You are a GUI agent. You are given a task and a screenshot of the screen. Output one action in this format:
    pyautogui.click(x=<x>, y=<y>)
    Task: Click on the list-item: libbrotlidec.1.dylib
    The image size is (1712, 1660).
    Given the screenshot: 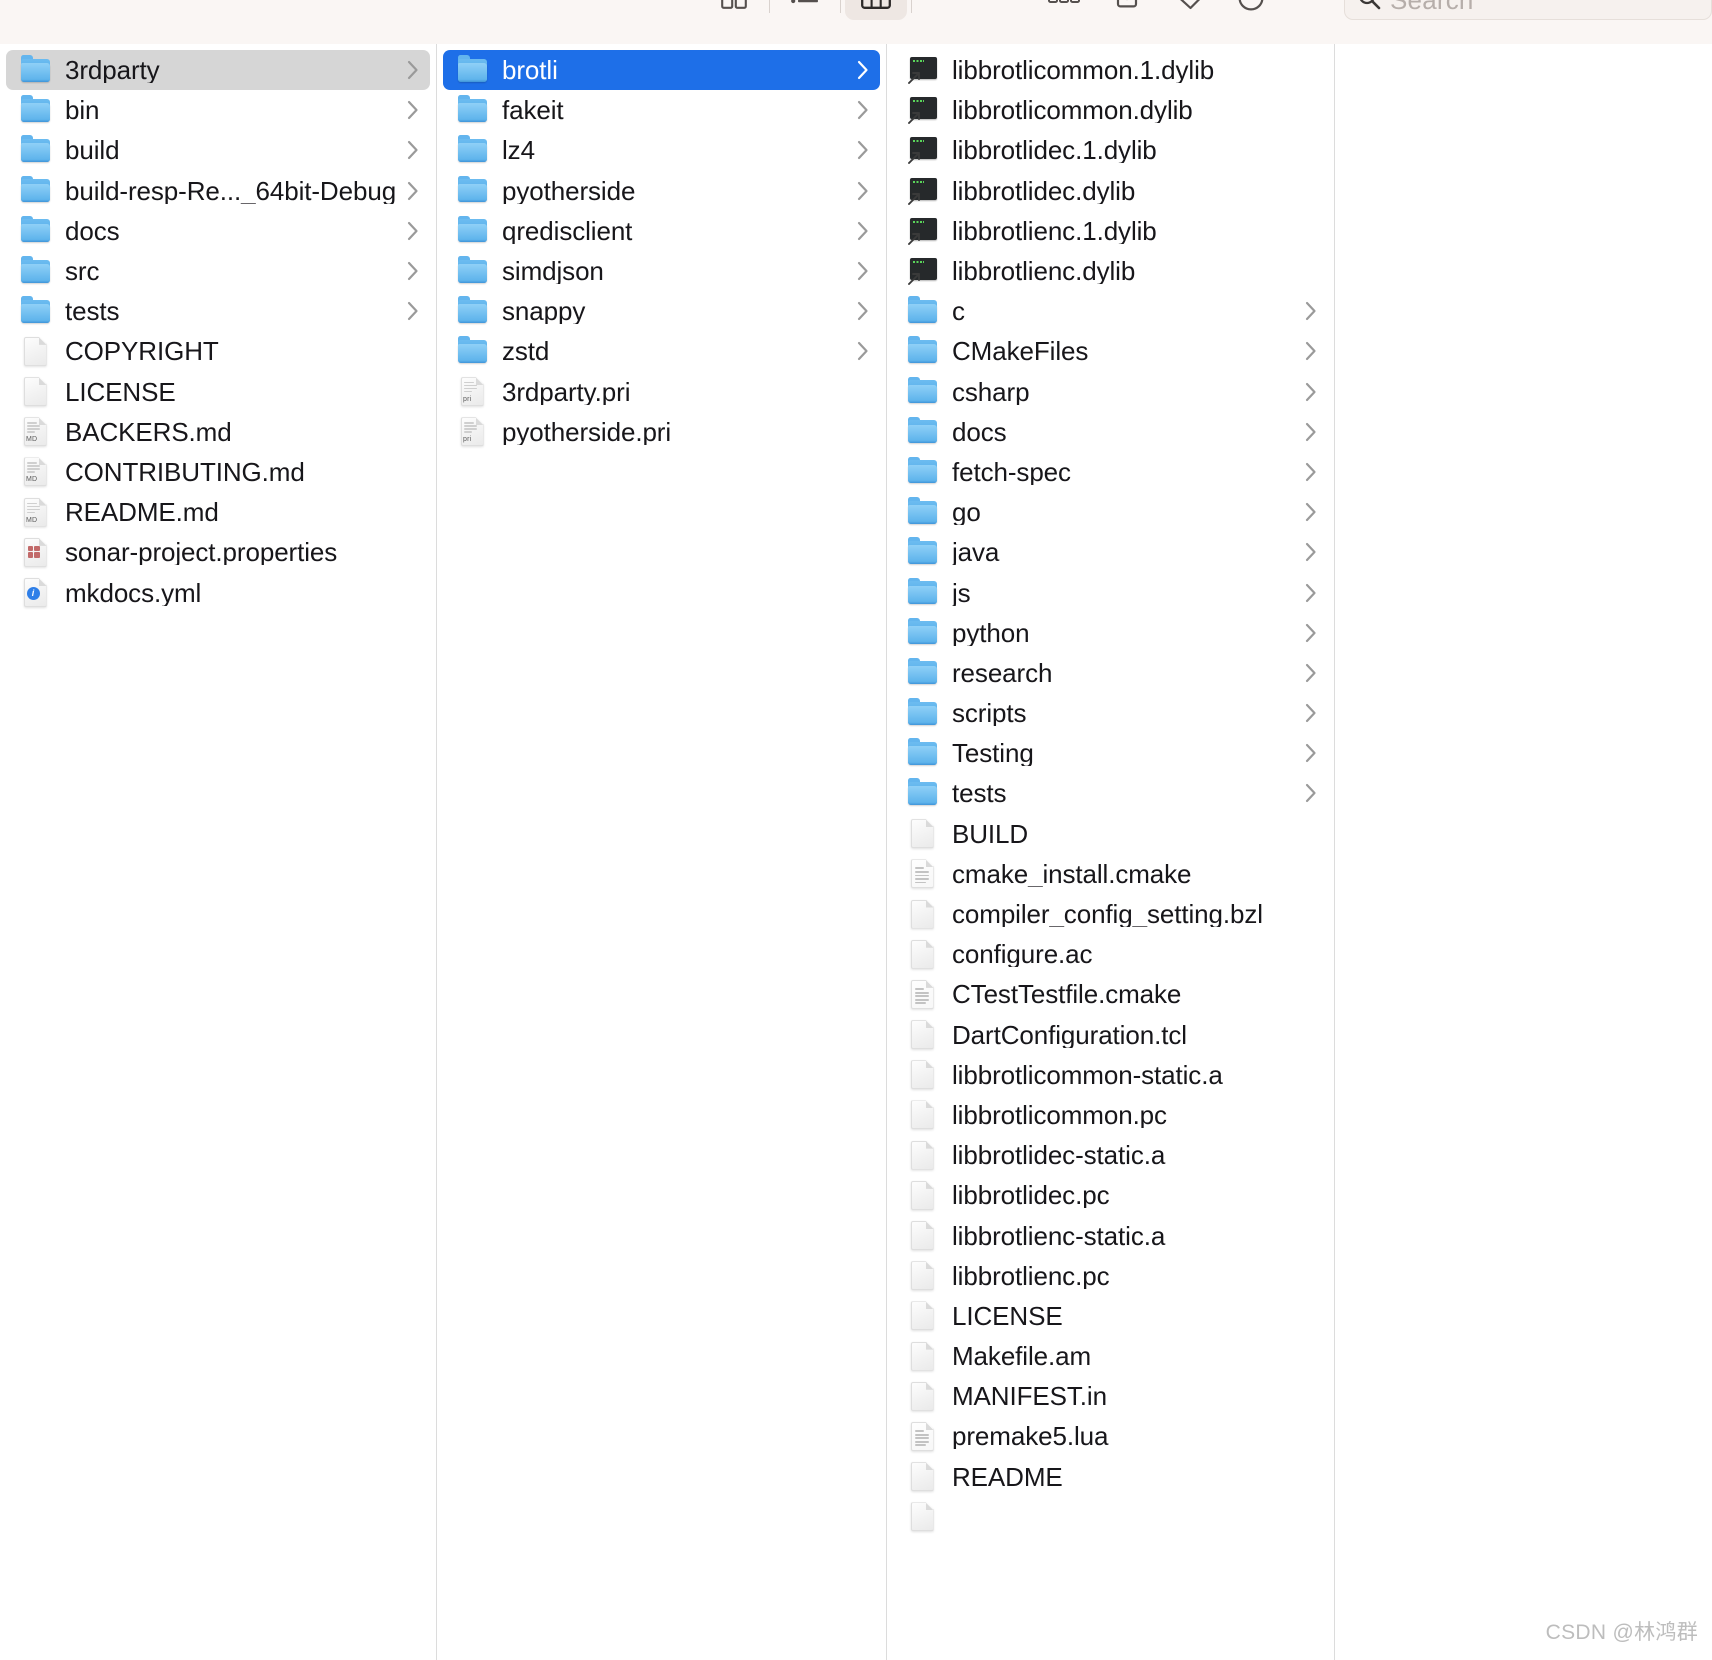 What is the action you would take?
    pyautogui.click(x=1110, y=150)
    